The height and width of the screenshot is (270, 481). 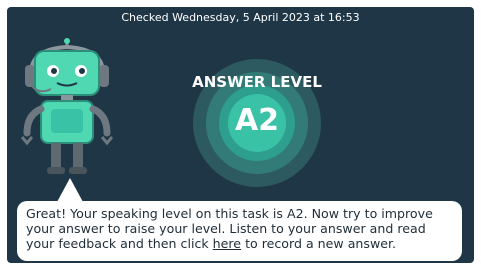 What do you see at coordinates (257, 82) in the screenshot?
I see `answer-level-title: ANSWER LEVEL` at bounding box center [257, 82].